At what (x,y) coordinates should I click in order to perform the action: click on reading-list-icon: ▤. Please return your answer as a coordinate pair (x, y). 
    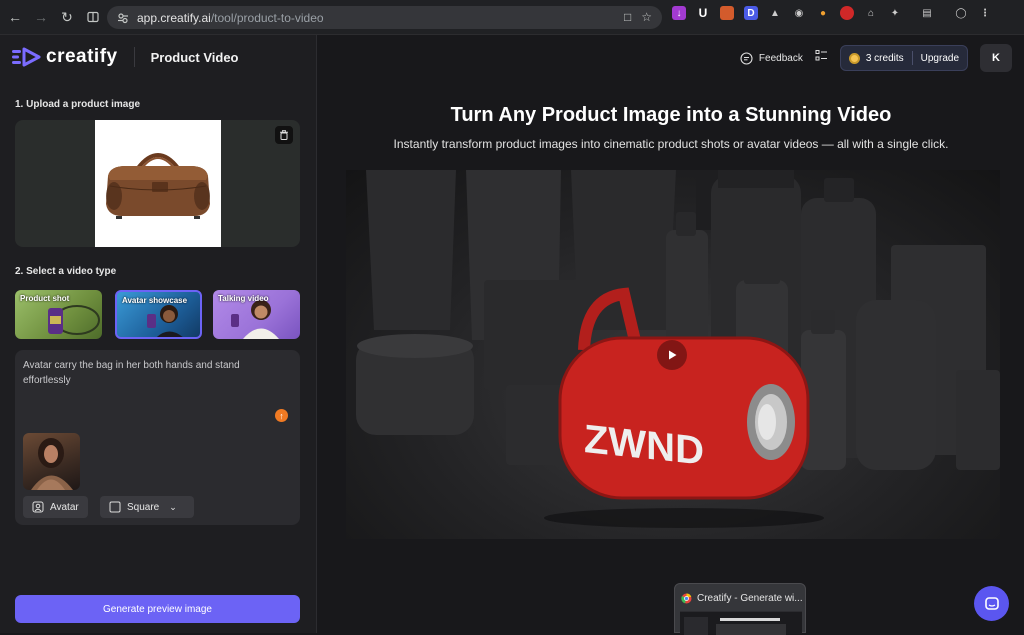
    Looking at the image, I should click on (927, 13).